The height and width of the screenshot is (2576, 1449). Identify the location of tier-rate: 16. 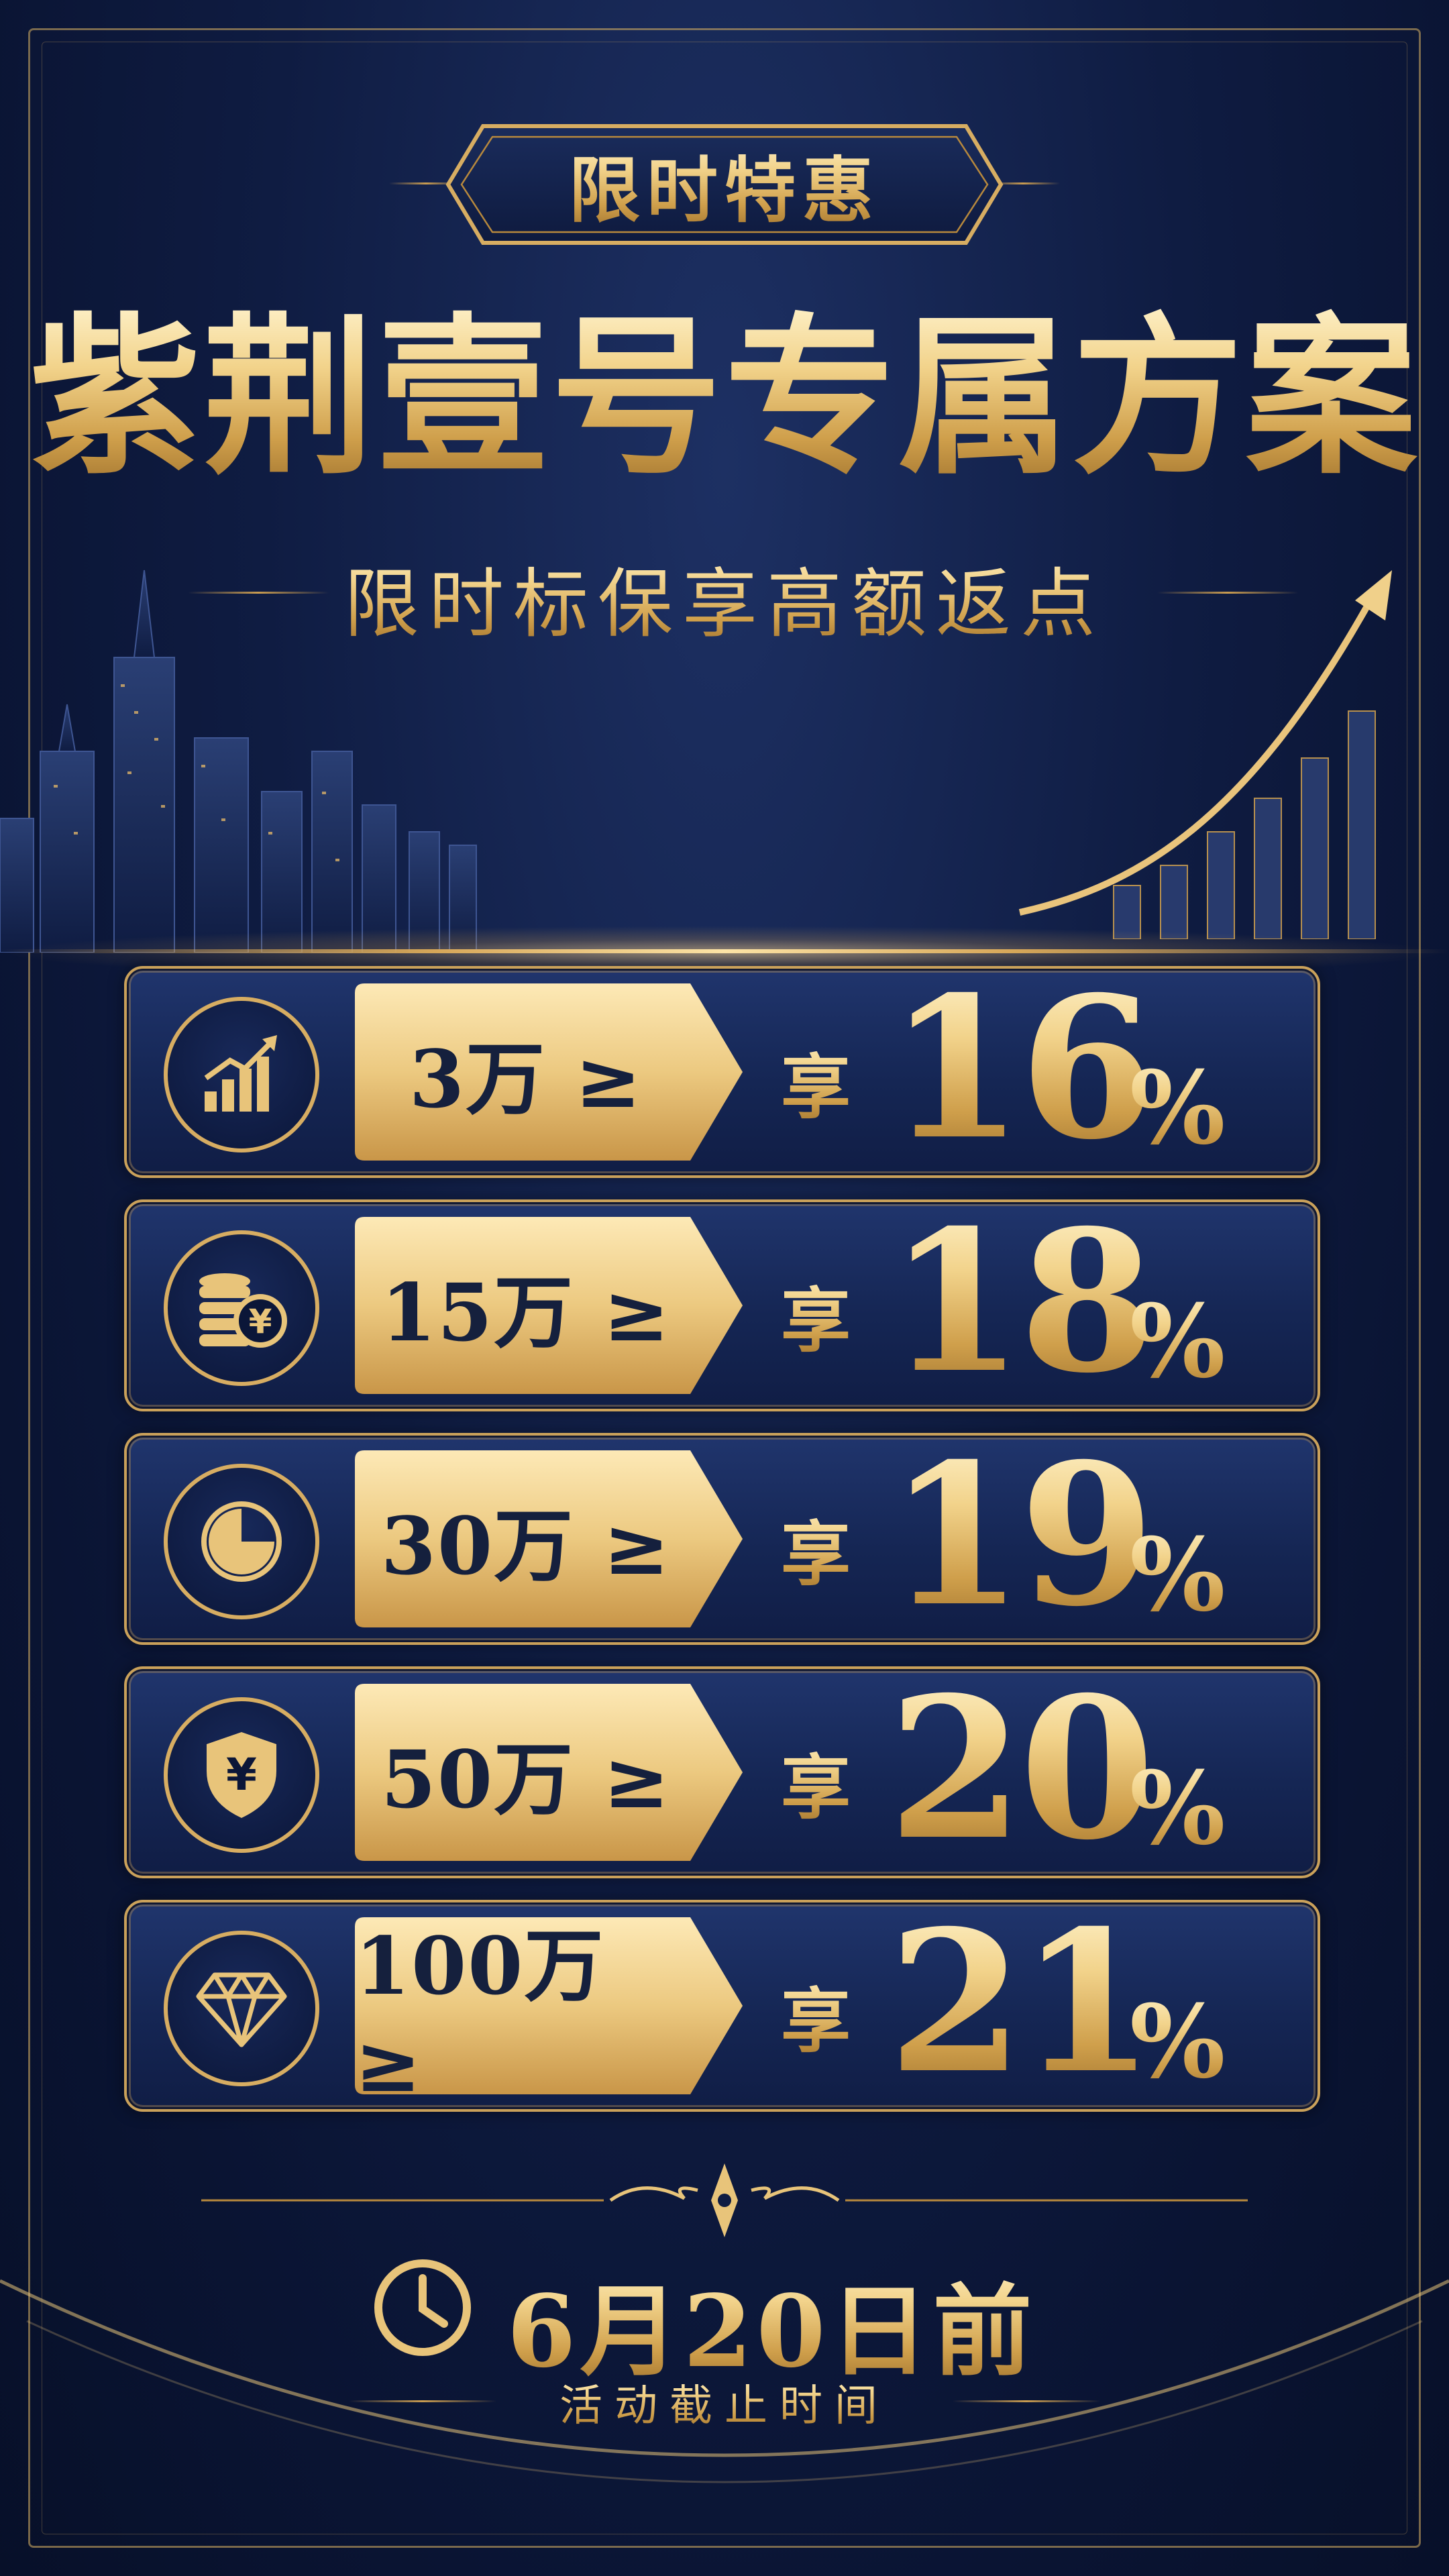
(1021, 1069).